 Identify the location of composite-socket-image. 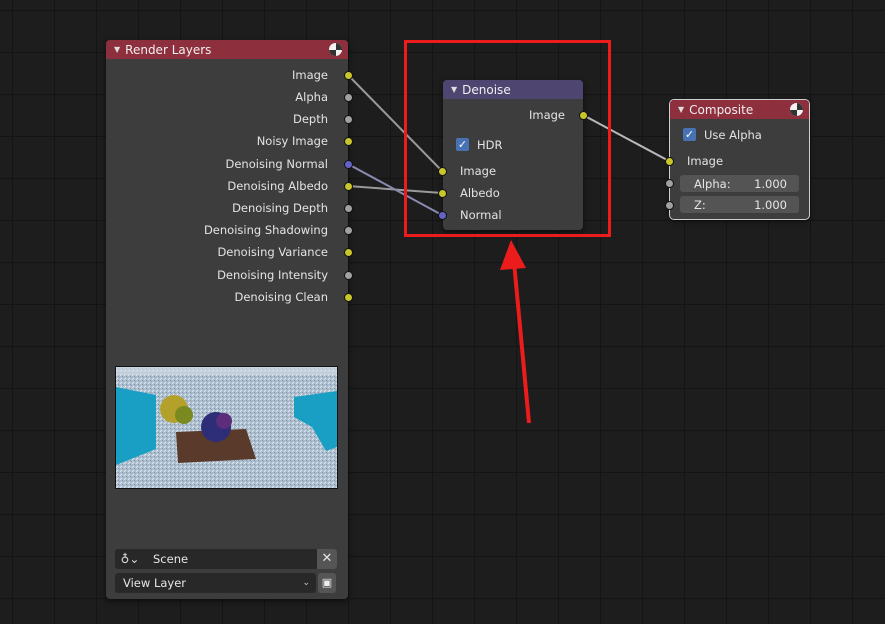
(669, 161).